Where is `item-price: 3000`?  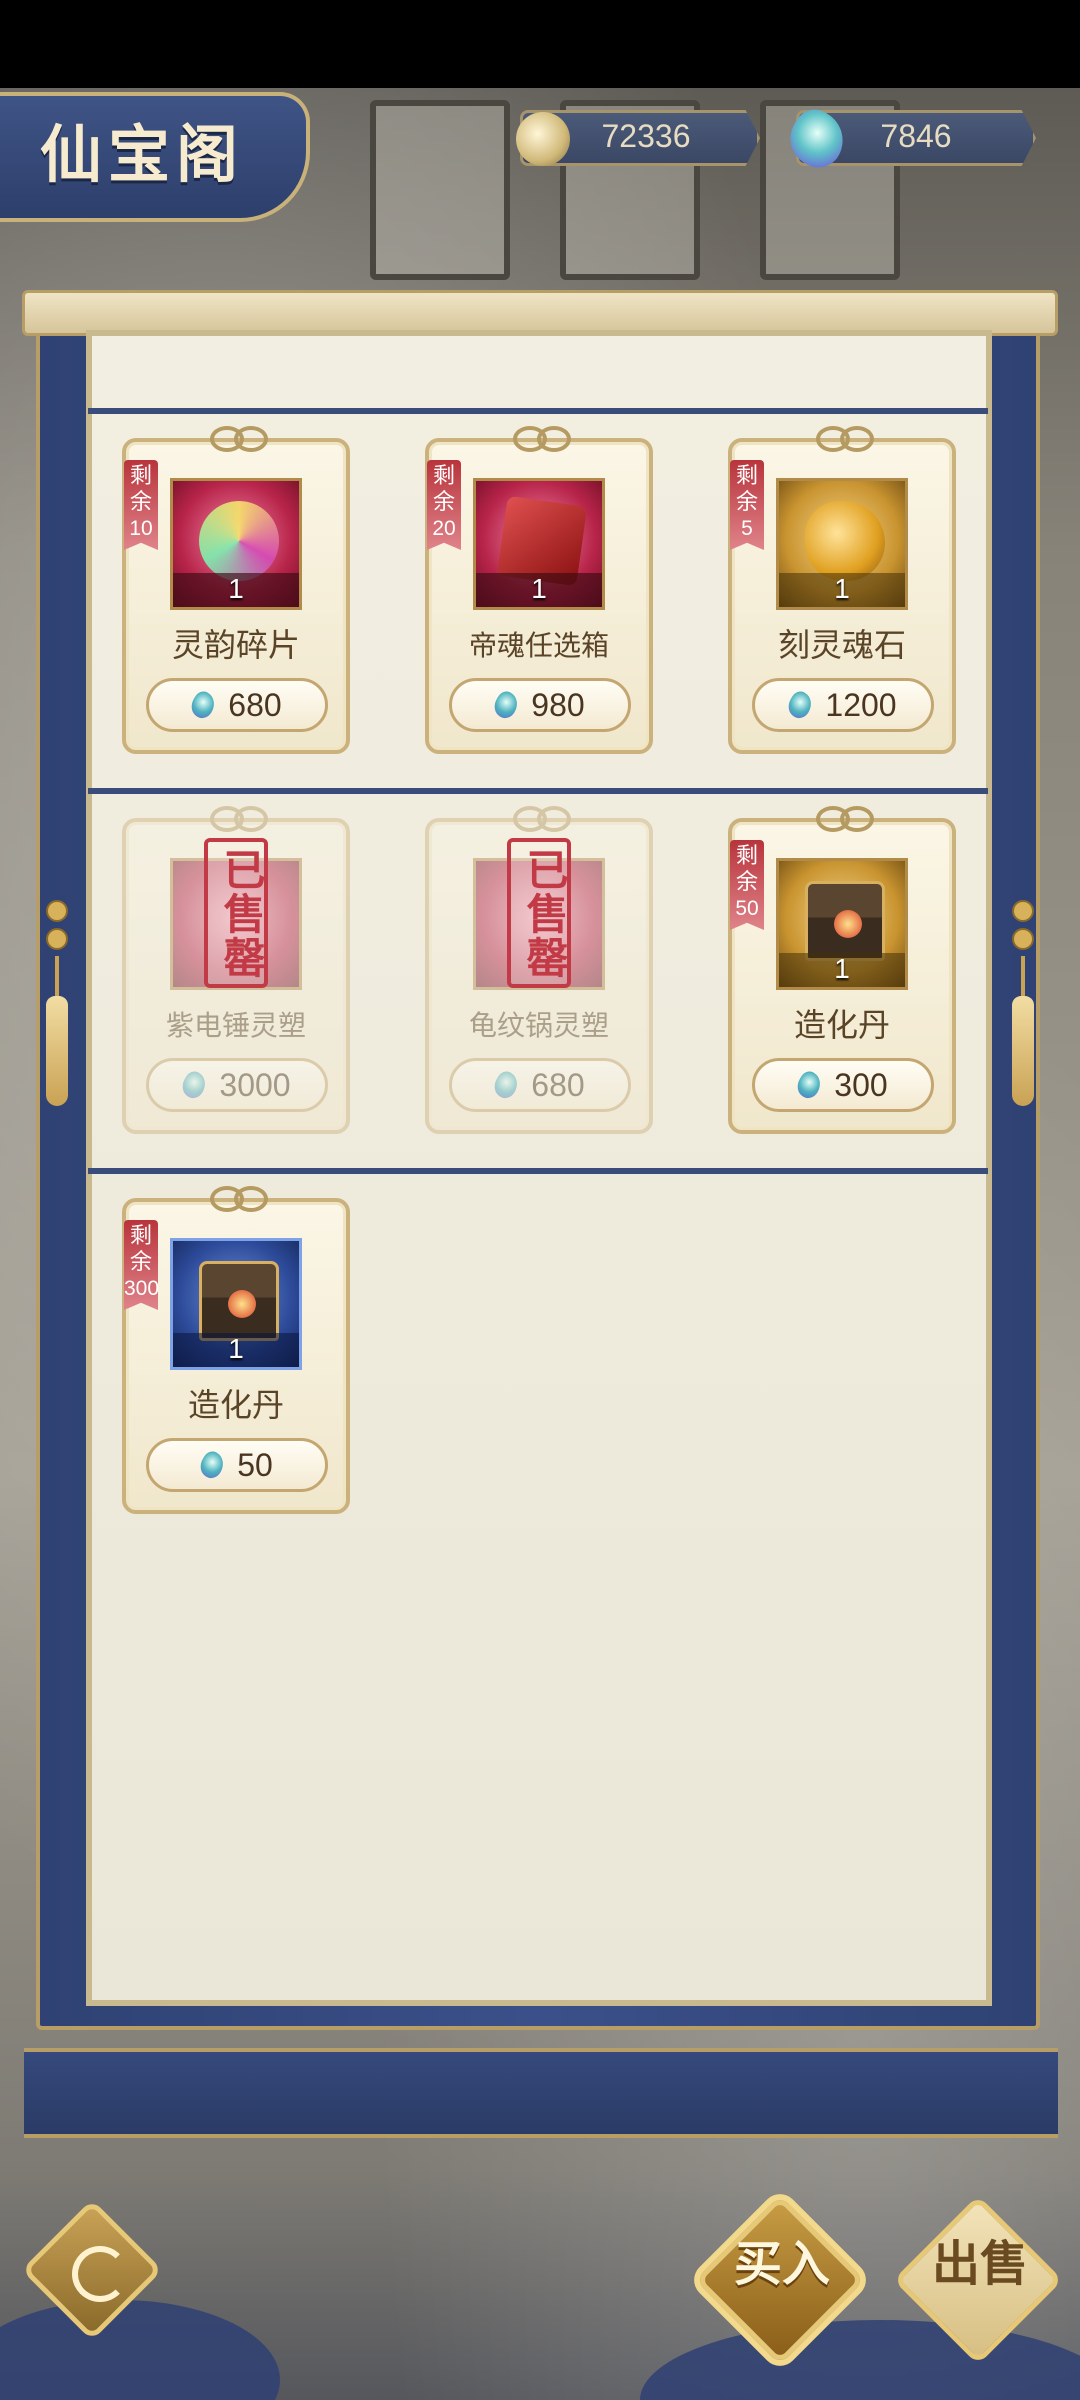 item-price: 3000 is located at coordinates (255, 1084).